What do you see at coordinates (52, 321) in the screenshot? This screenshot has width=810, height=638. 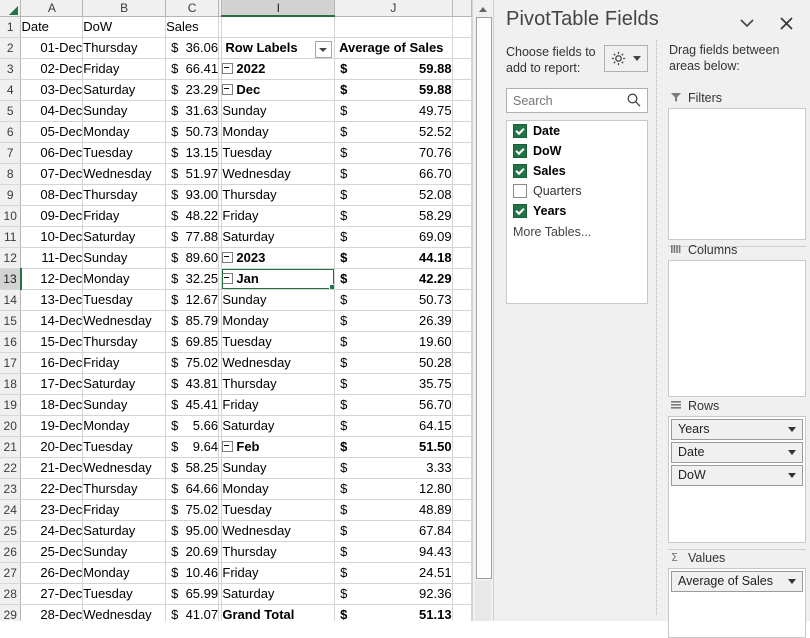 I see `cell-A15: 14-Dec` at bounding box center [52, 321].